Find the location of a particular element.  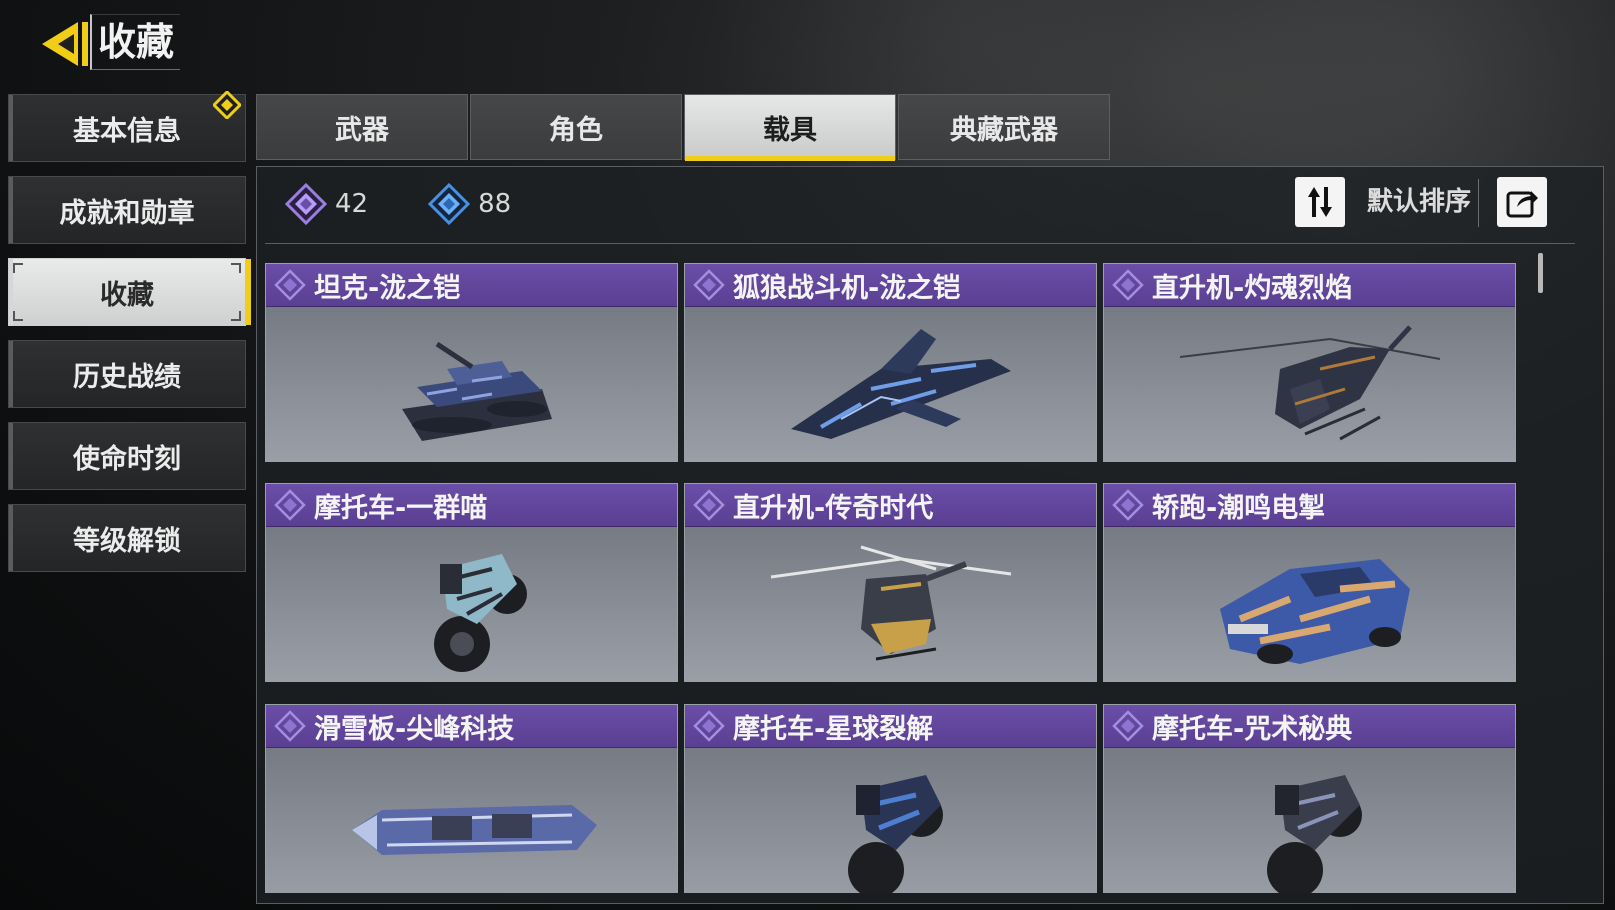

vehicle-card: 狐狼战斗机-泷之铠 is located at coordinates (890, 362).